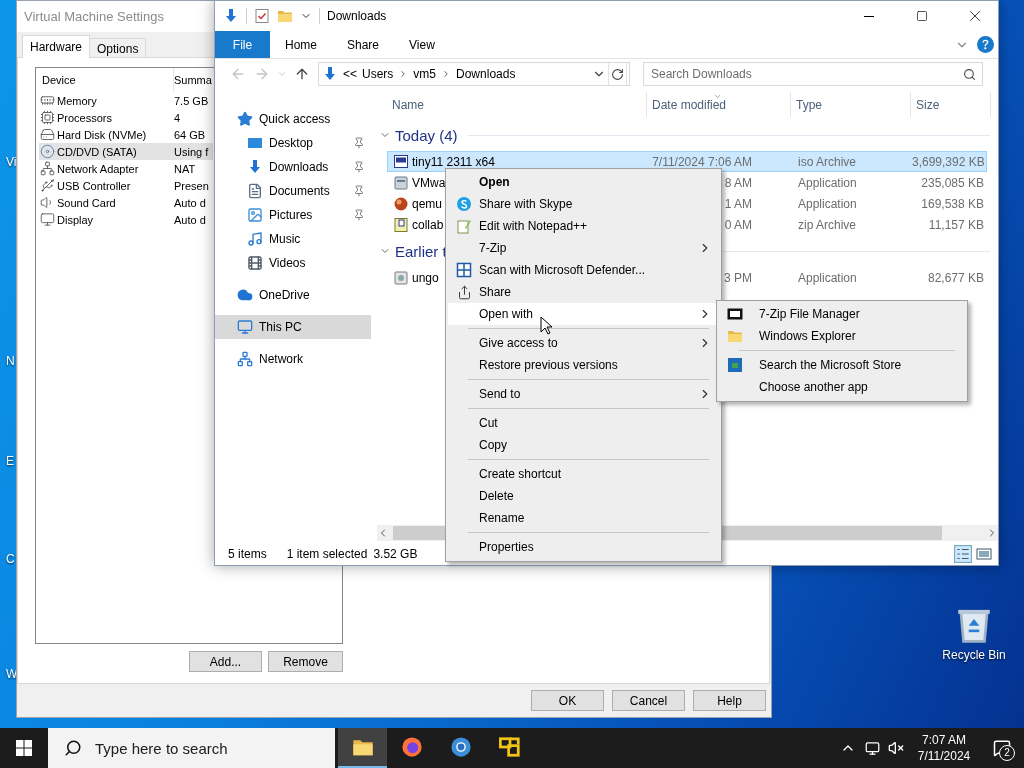  What do you see at coordinates (426, 135) in the screenshot?
I see `group-header: Today (4)` at bounding box center [426, 135].